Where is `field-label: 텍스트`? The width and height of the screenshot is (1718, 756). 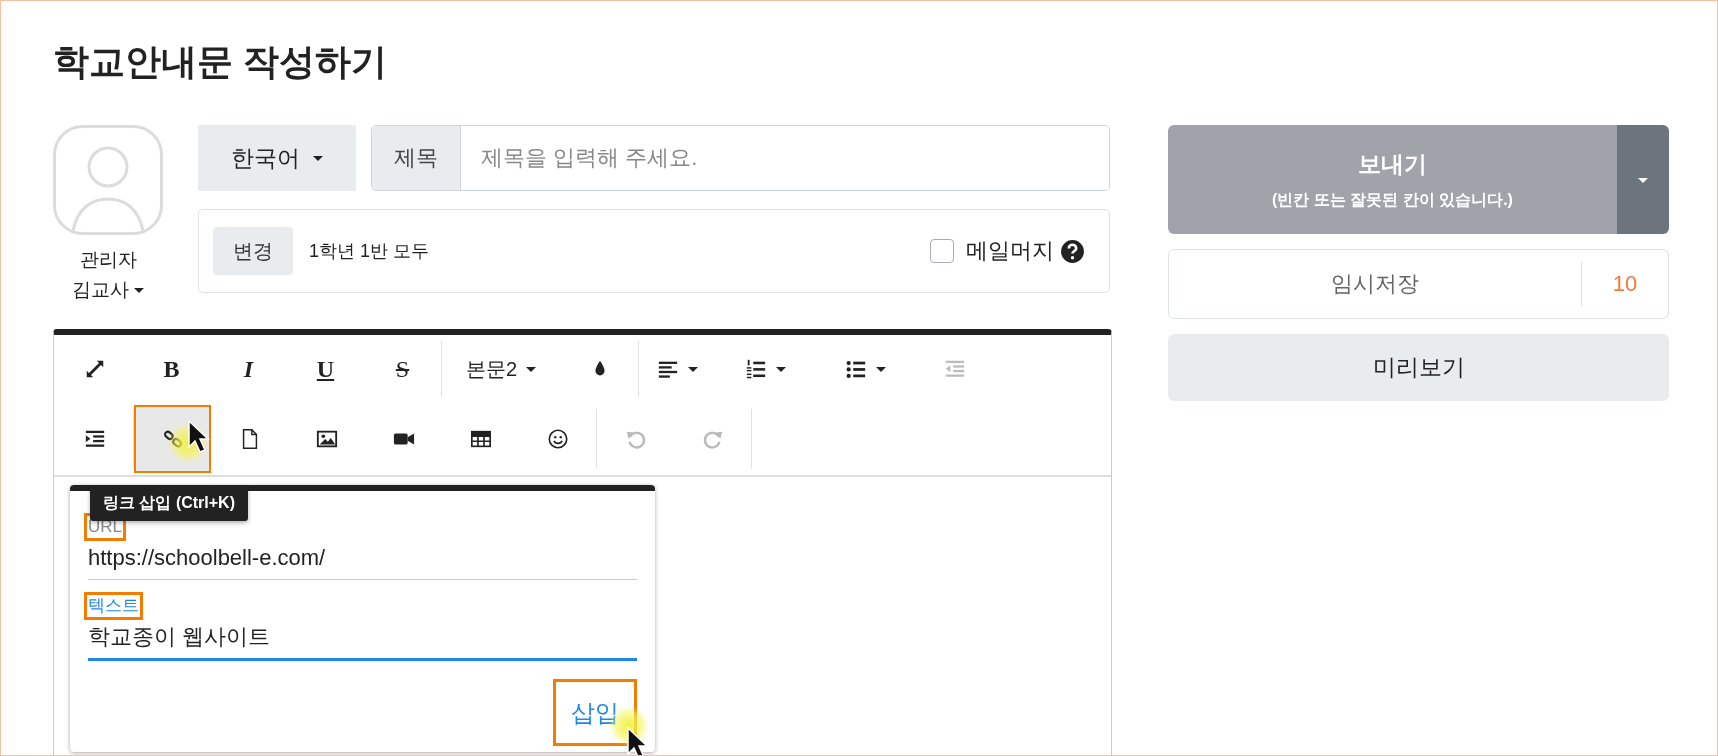 field-label: 텍스트 is located at coordinates (113, 606).